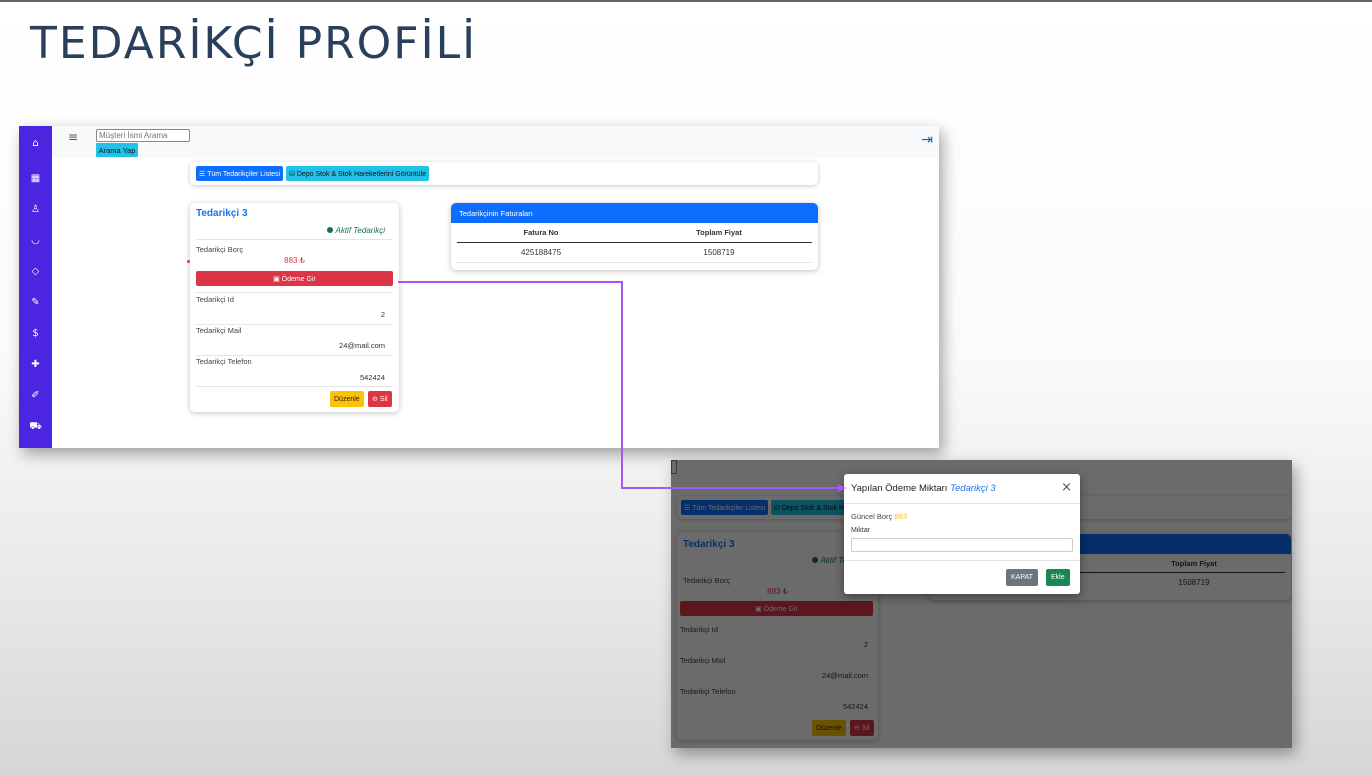 The width and height of the screenshot is (1372, 775). I want to click on column-header: Fatura No, so click(541, 232).